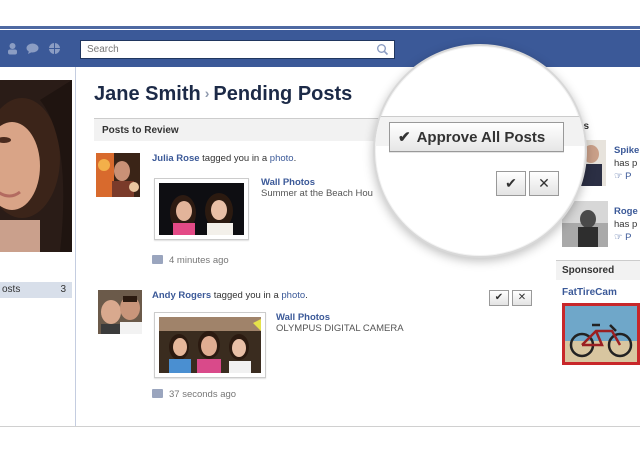  I want to click on person-name-link: Spike, so click(626, 150).